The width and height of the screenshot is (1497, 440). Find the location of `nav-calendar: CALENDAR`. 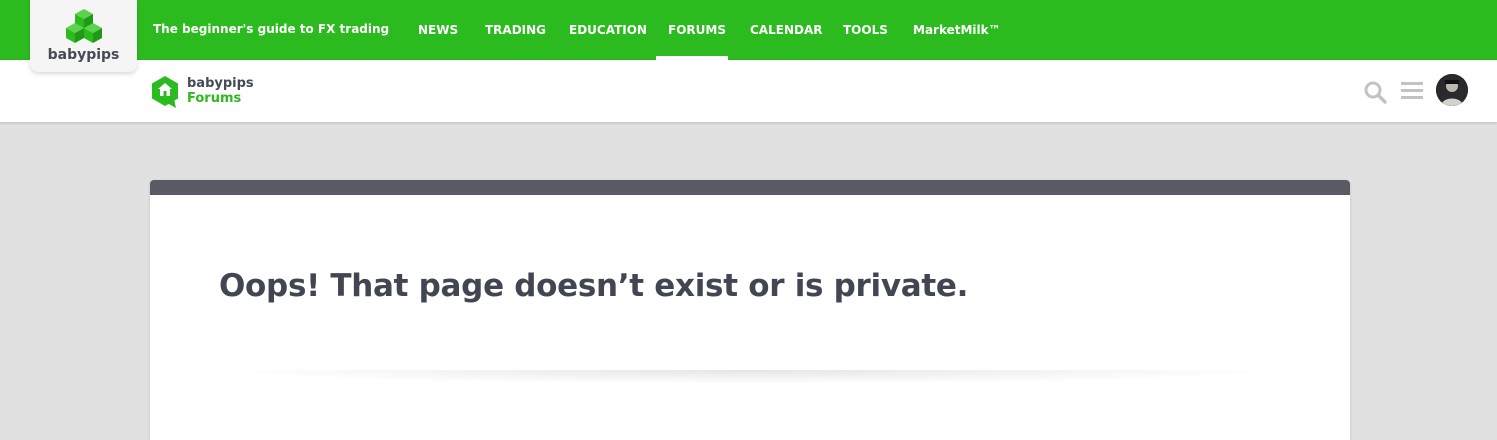

nav-calendar: CALENDAR is located at coordinates (786, 30).